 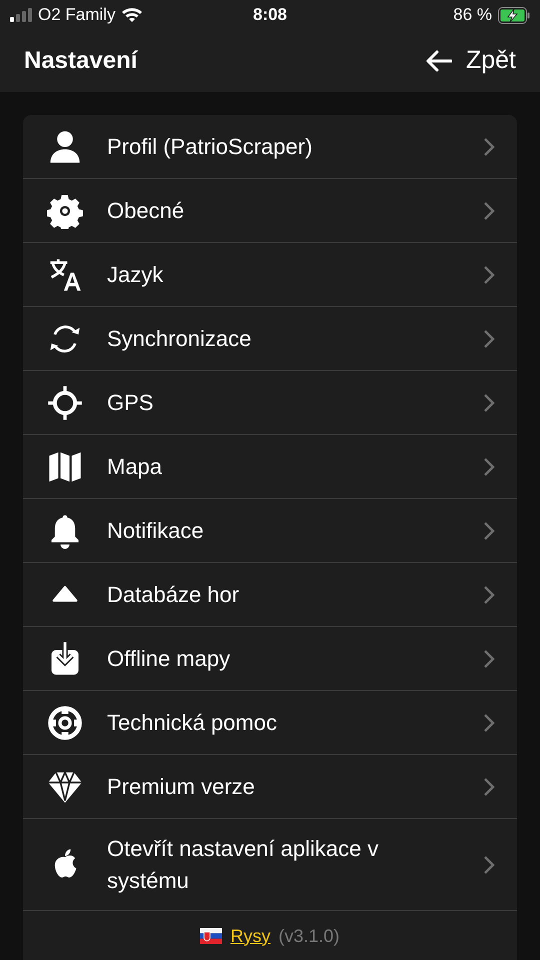 What do you see at coordinates (471, 61) in the screenshot?
I see `back-button: Zpět` at bounding box center [471, 61].